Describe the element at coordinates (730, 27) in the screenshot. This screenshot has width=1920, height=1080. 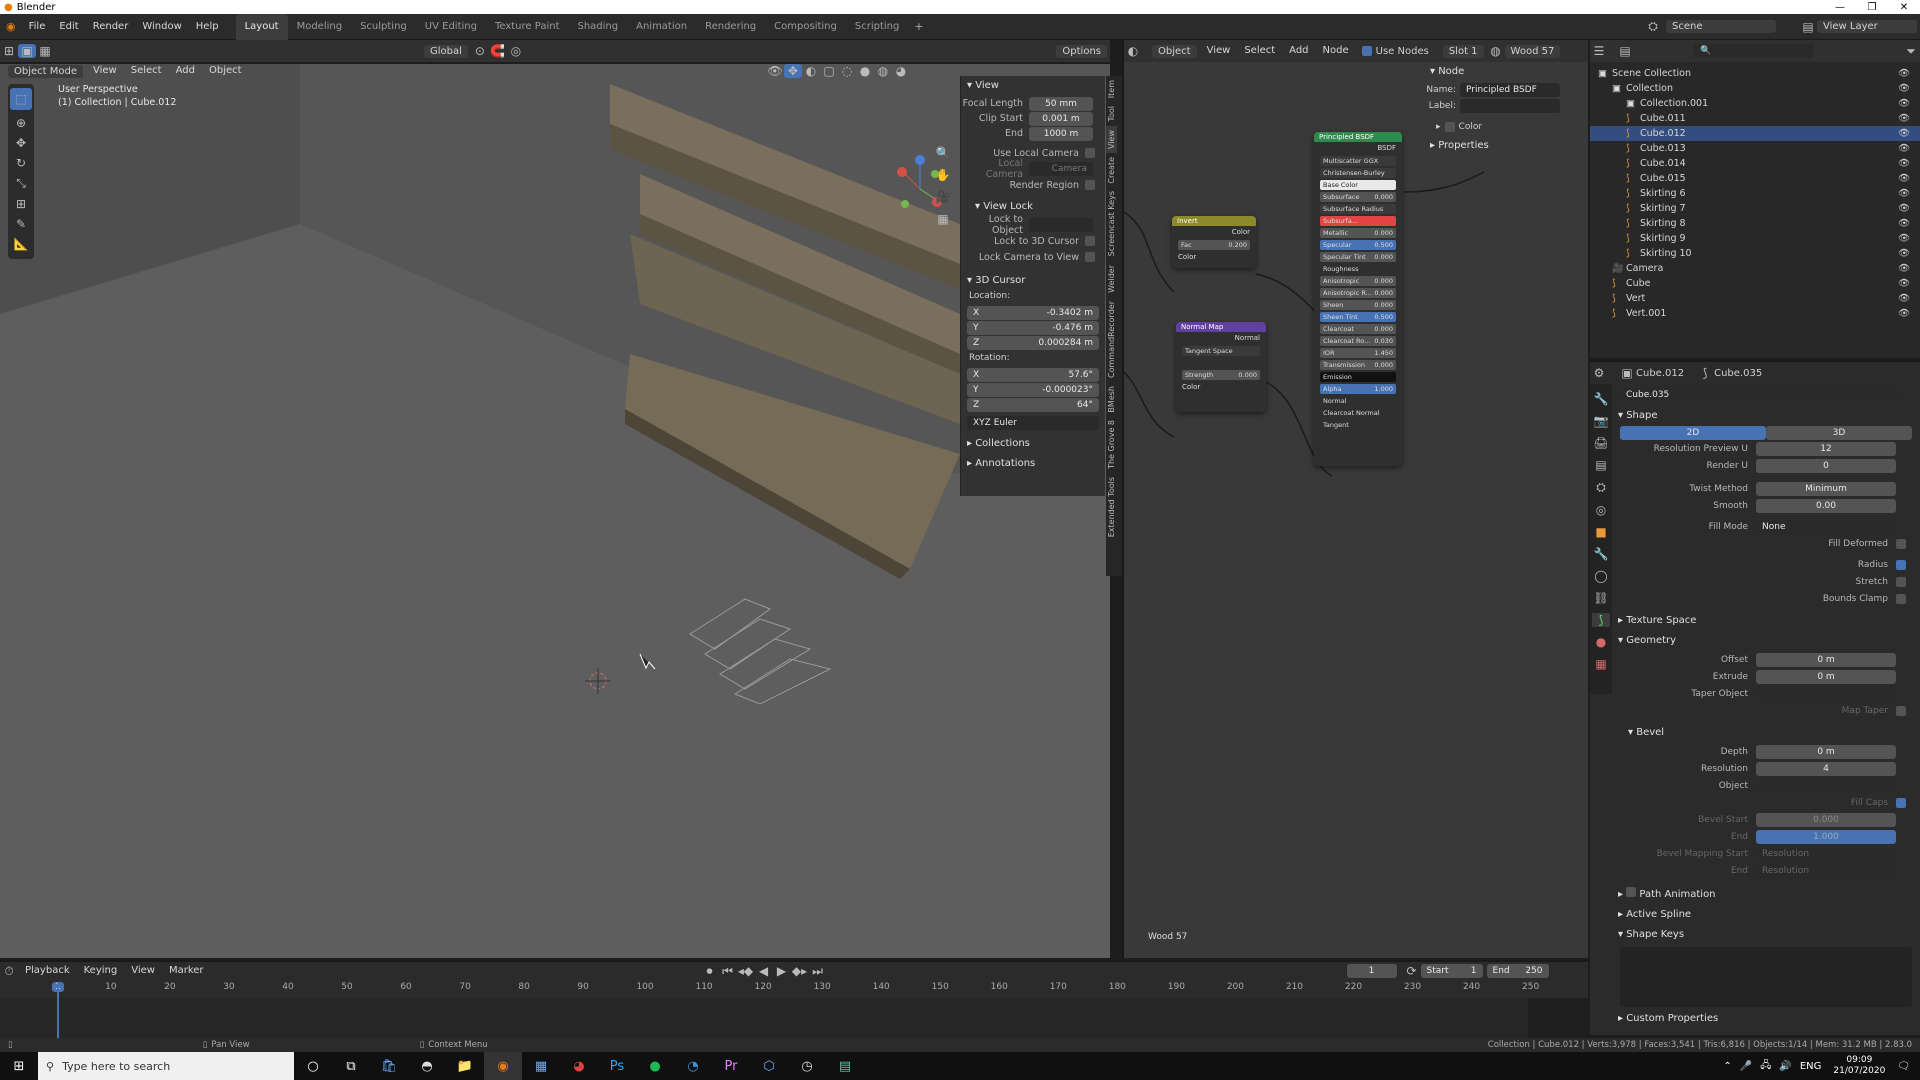
I see `tab-rendering: Rendering` at that location.